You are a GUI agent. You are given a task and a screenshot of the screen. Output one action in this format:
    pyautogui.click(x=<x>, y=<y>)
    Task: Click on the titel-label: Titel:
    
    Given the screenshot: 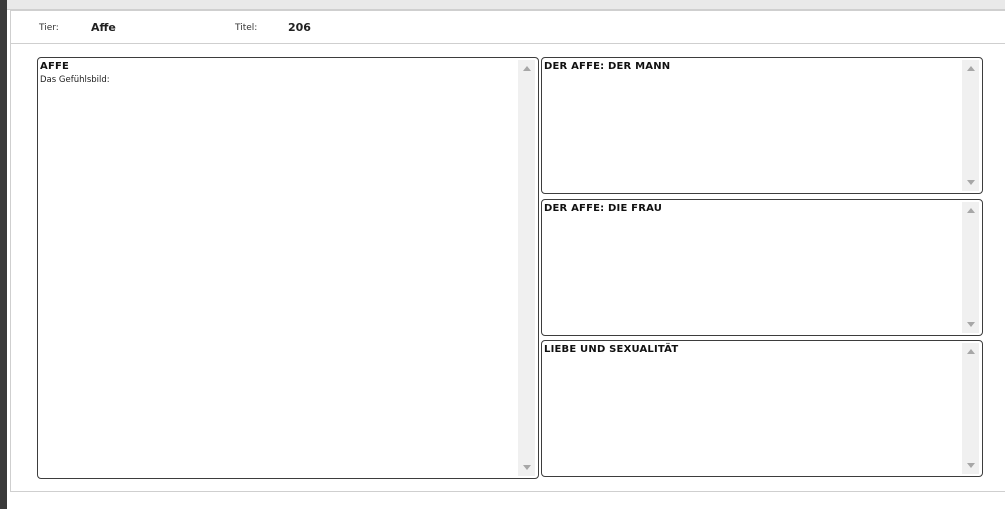 What is the action you would take?
    pyautogui.click(x=246, y=28)
    